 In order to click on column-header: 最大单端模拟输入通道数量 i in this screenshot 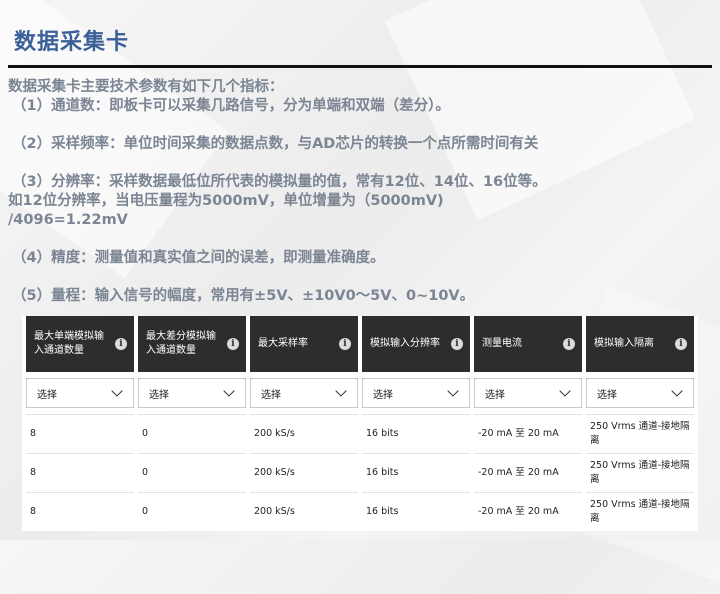, I will do `click(80, 344)`.